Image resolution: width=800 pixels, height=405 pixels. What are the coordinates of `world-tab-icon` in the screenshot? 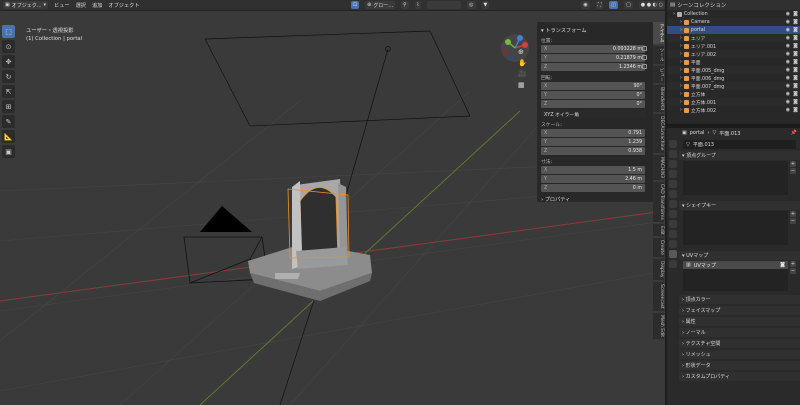 It's located at (672, 194).